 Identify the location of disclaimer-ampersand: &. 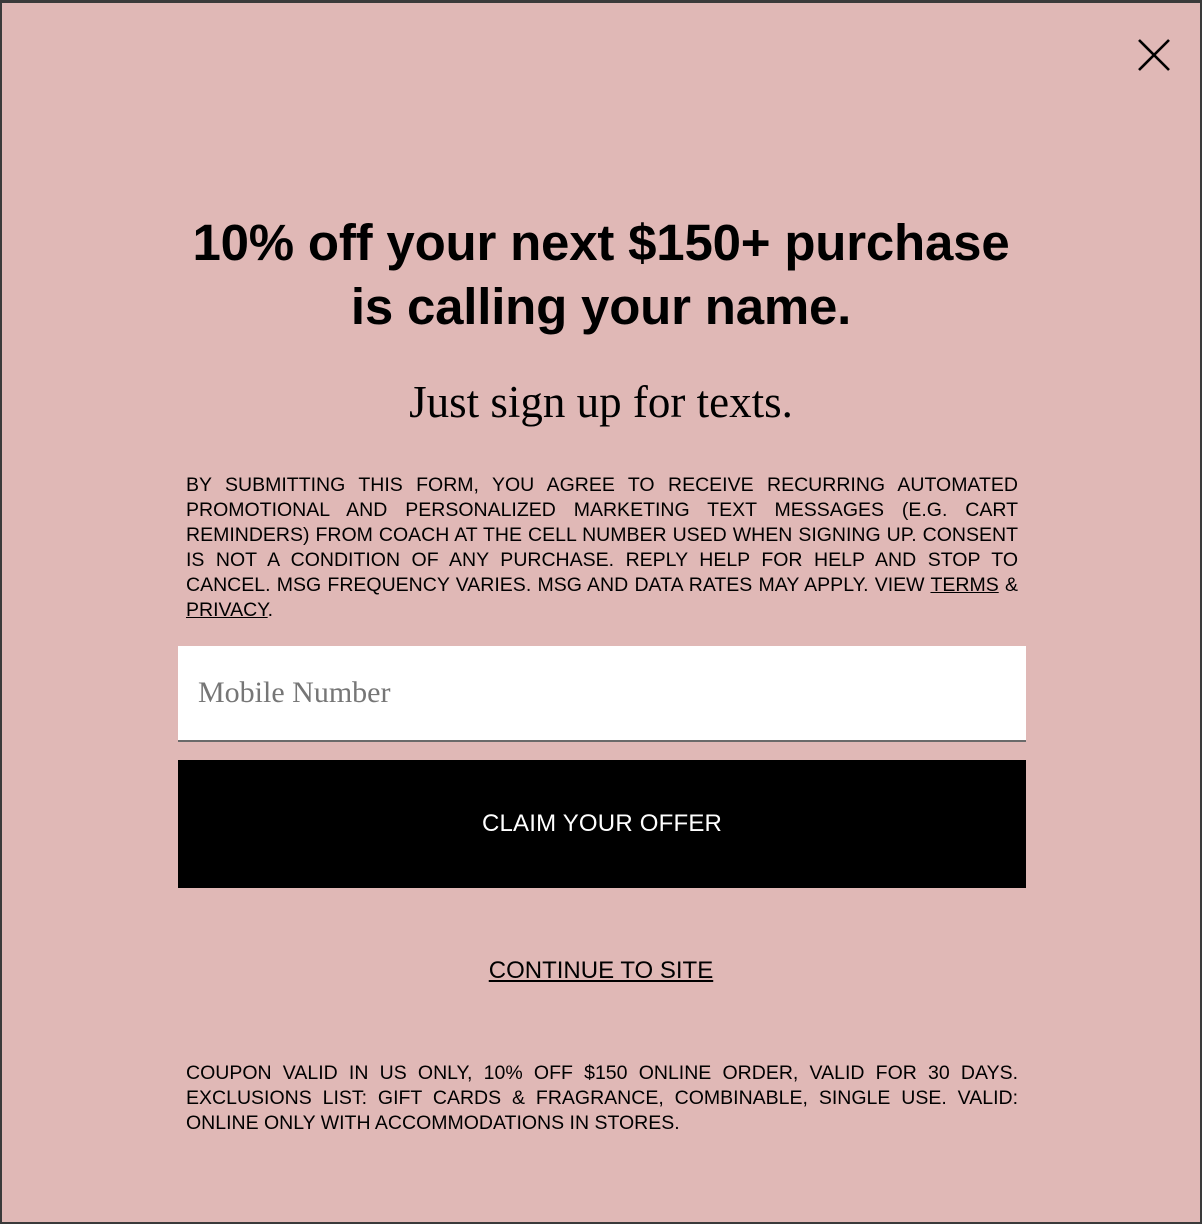
(1011, 585).